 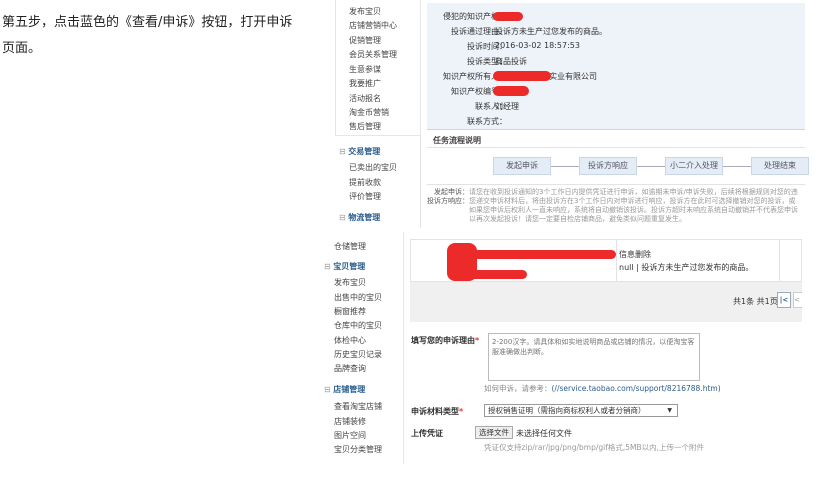 I want to click on time-value: 2016-03-02 18:57:53, so click(x=537, y=45).